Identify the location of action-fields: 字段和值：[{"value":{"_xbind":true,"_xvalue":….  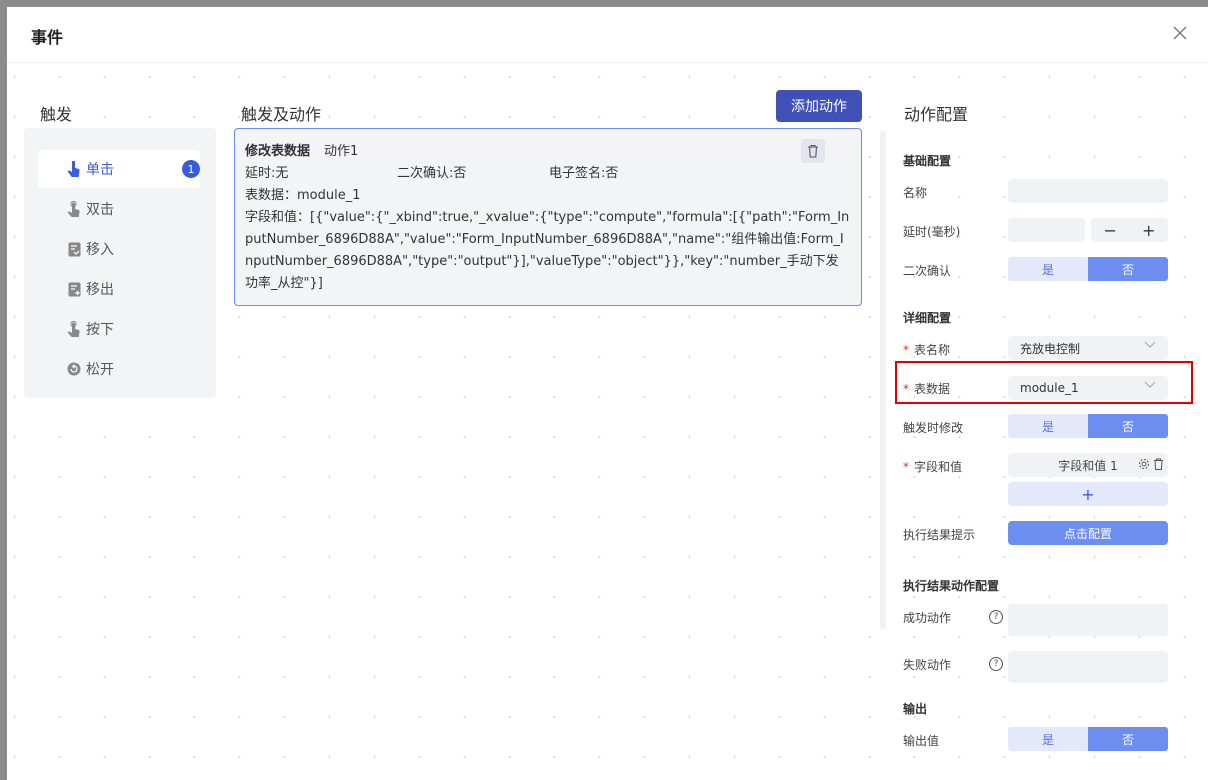
(547, 250).